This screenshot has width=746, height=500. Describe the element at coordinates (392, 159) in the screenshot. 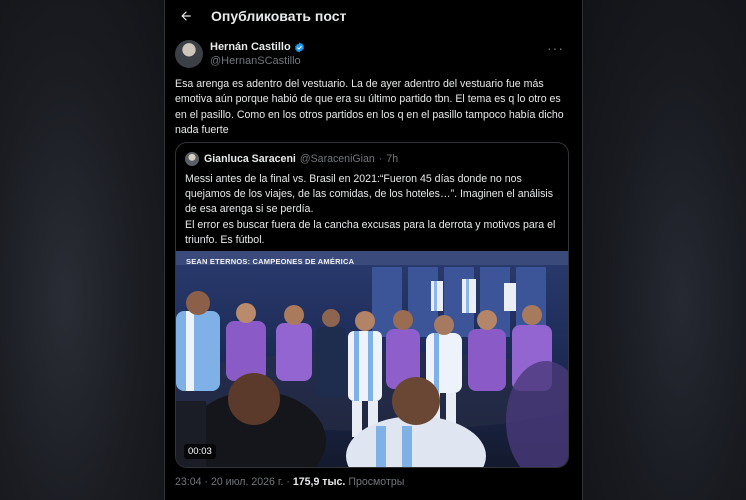

I see `quote-age: 7h` at that location.